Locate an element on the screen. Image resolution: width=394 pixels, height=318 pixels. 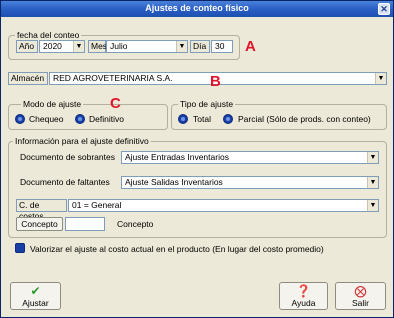
year-label: Año is located at coordinates (27, 46).